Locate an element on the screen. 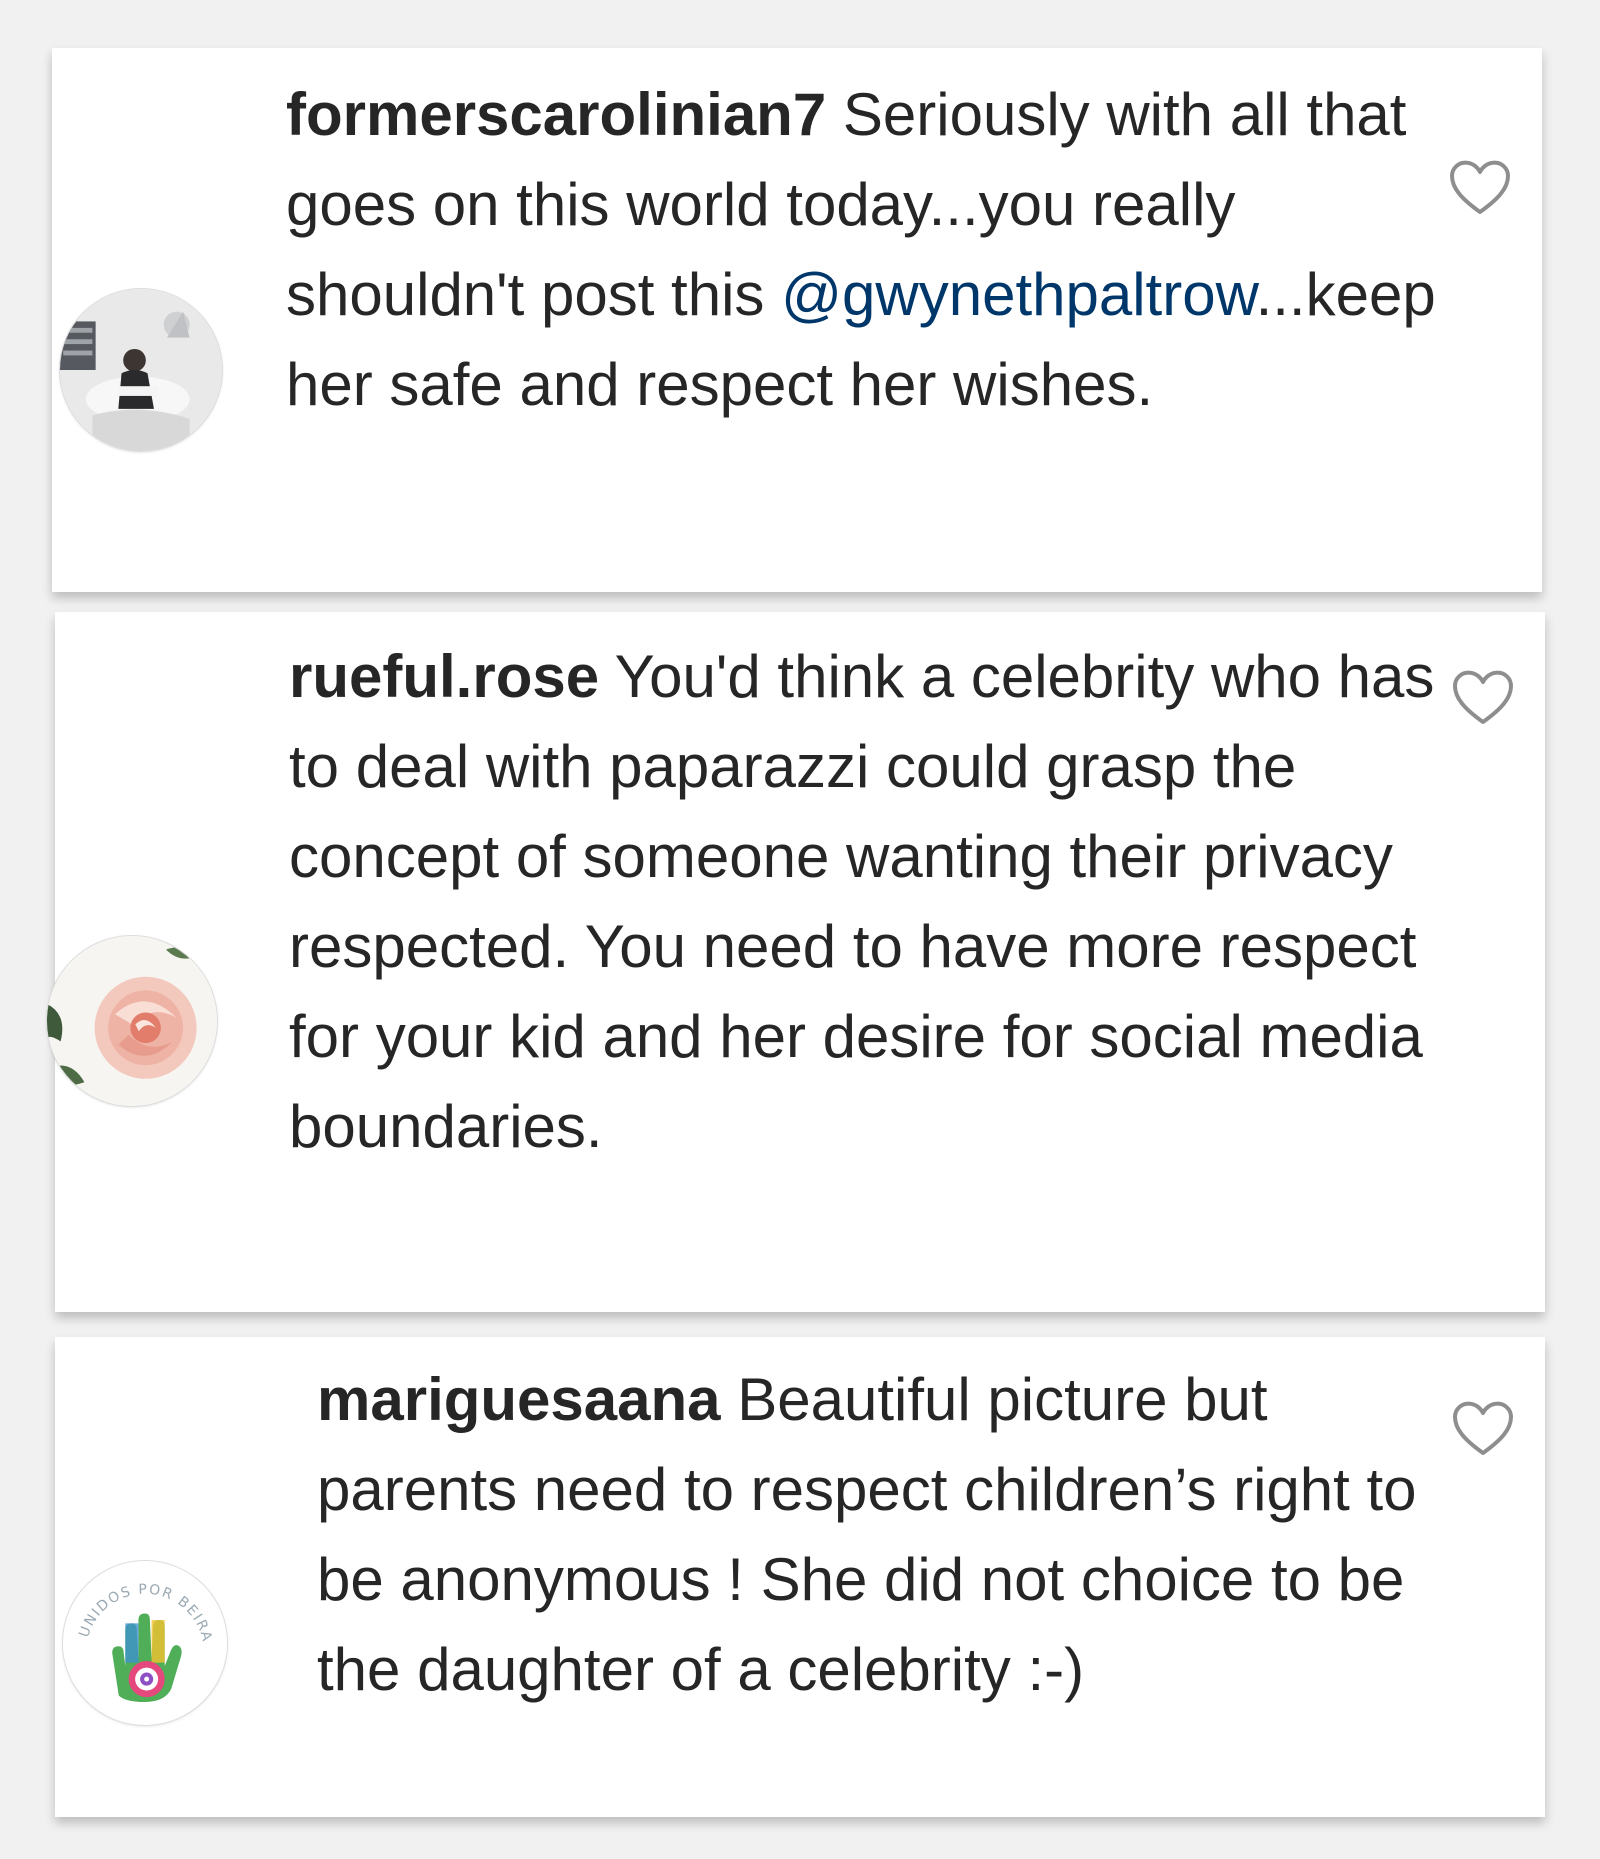 The width and height of the screenshot is (1600, 1859). profile-photo-rose-icon is located at coordinates (132, 1021).